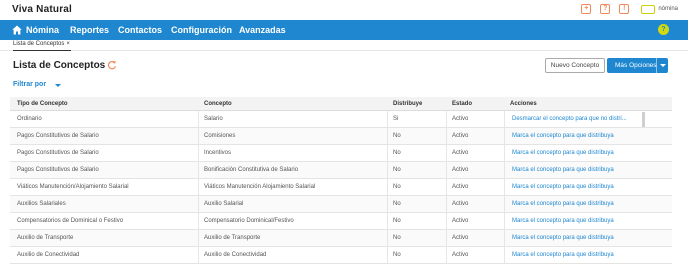 Image resolution: width=688 pixels, height=267 pixels. Describe the element at coordinates (58, 85) in the screenshot. I see `filter-chevron-down-icon` at that location.